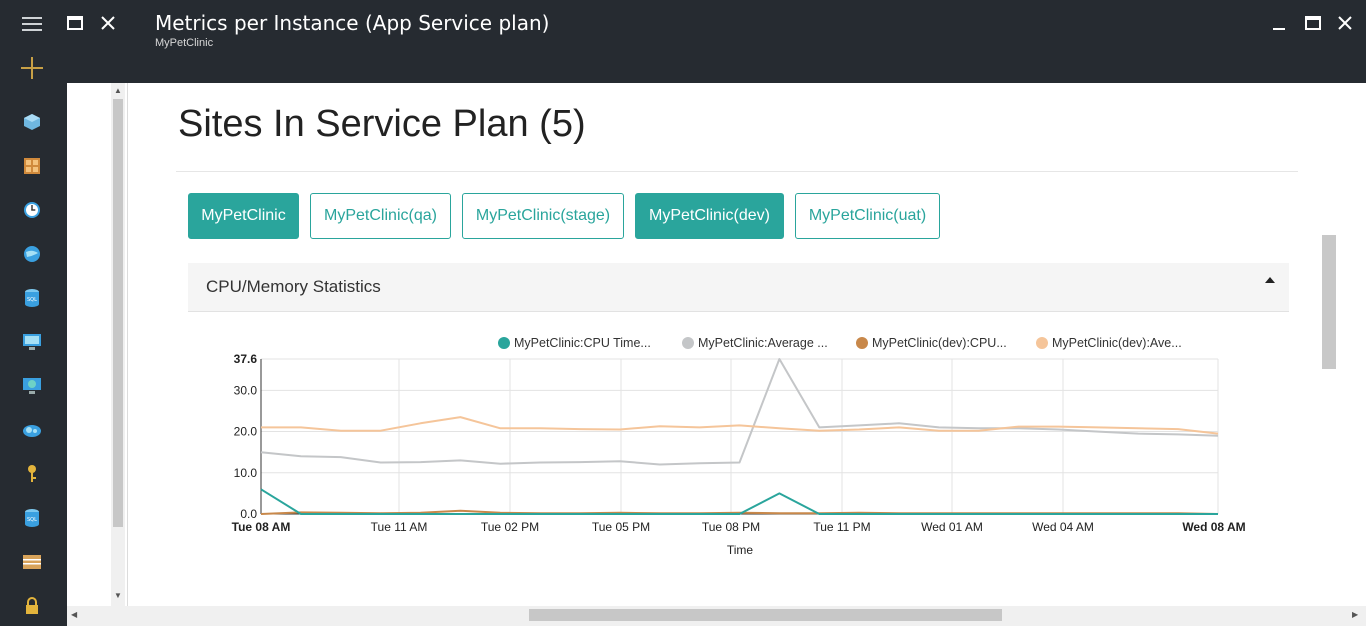 This screenshot has height=626, width=1366. What do you see at coordinates (32, 254) in the screenshot?
I see `globe-icon` at bounding box center [32, 254].